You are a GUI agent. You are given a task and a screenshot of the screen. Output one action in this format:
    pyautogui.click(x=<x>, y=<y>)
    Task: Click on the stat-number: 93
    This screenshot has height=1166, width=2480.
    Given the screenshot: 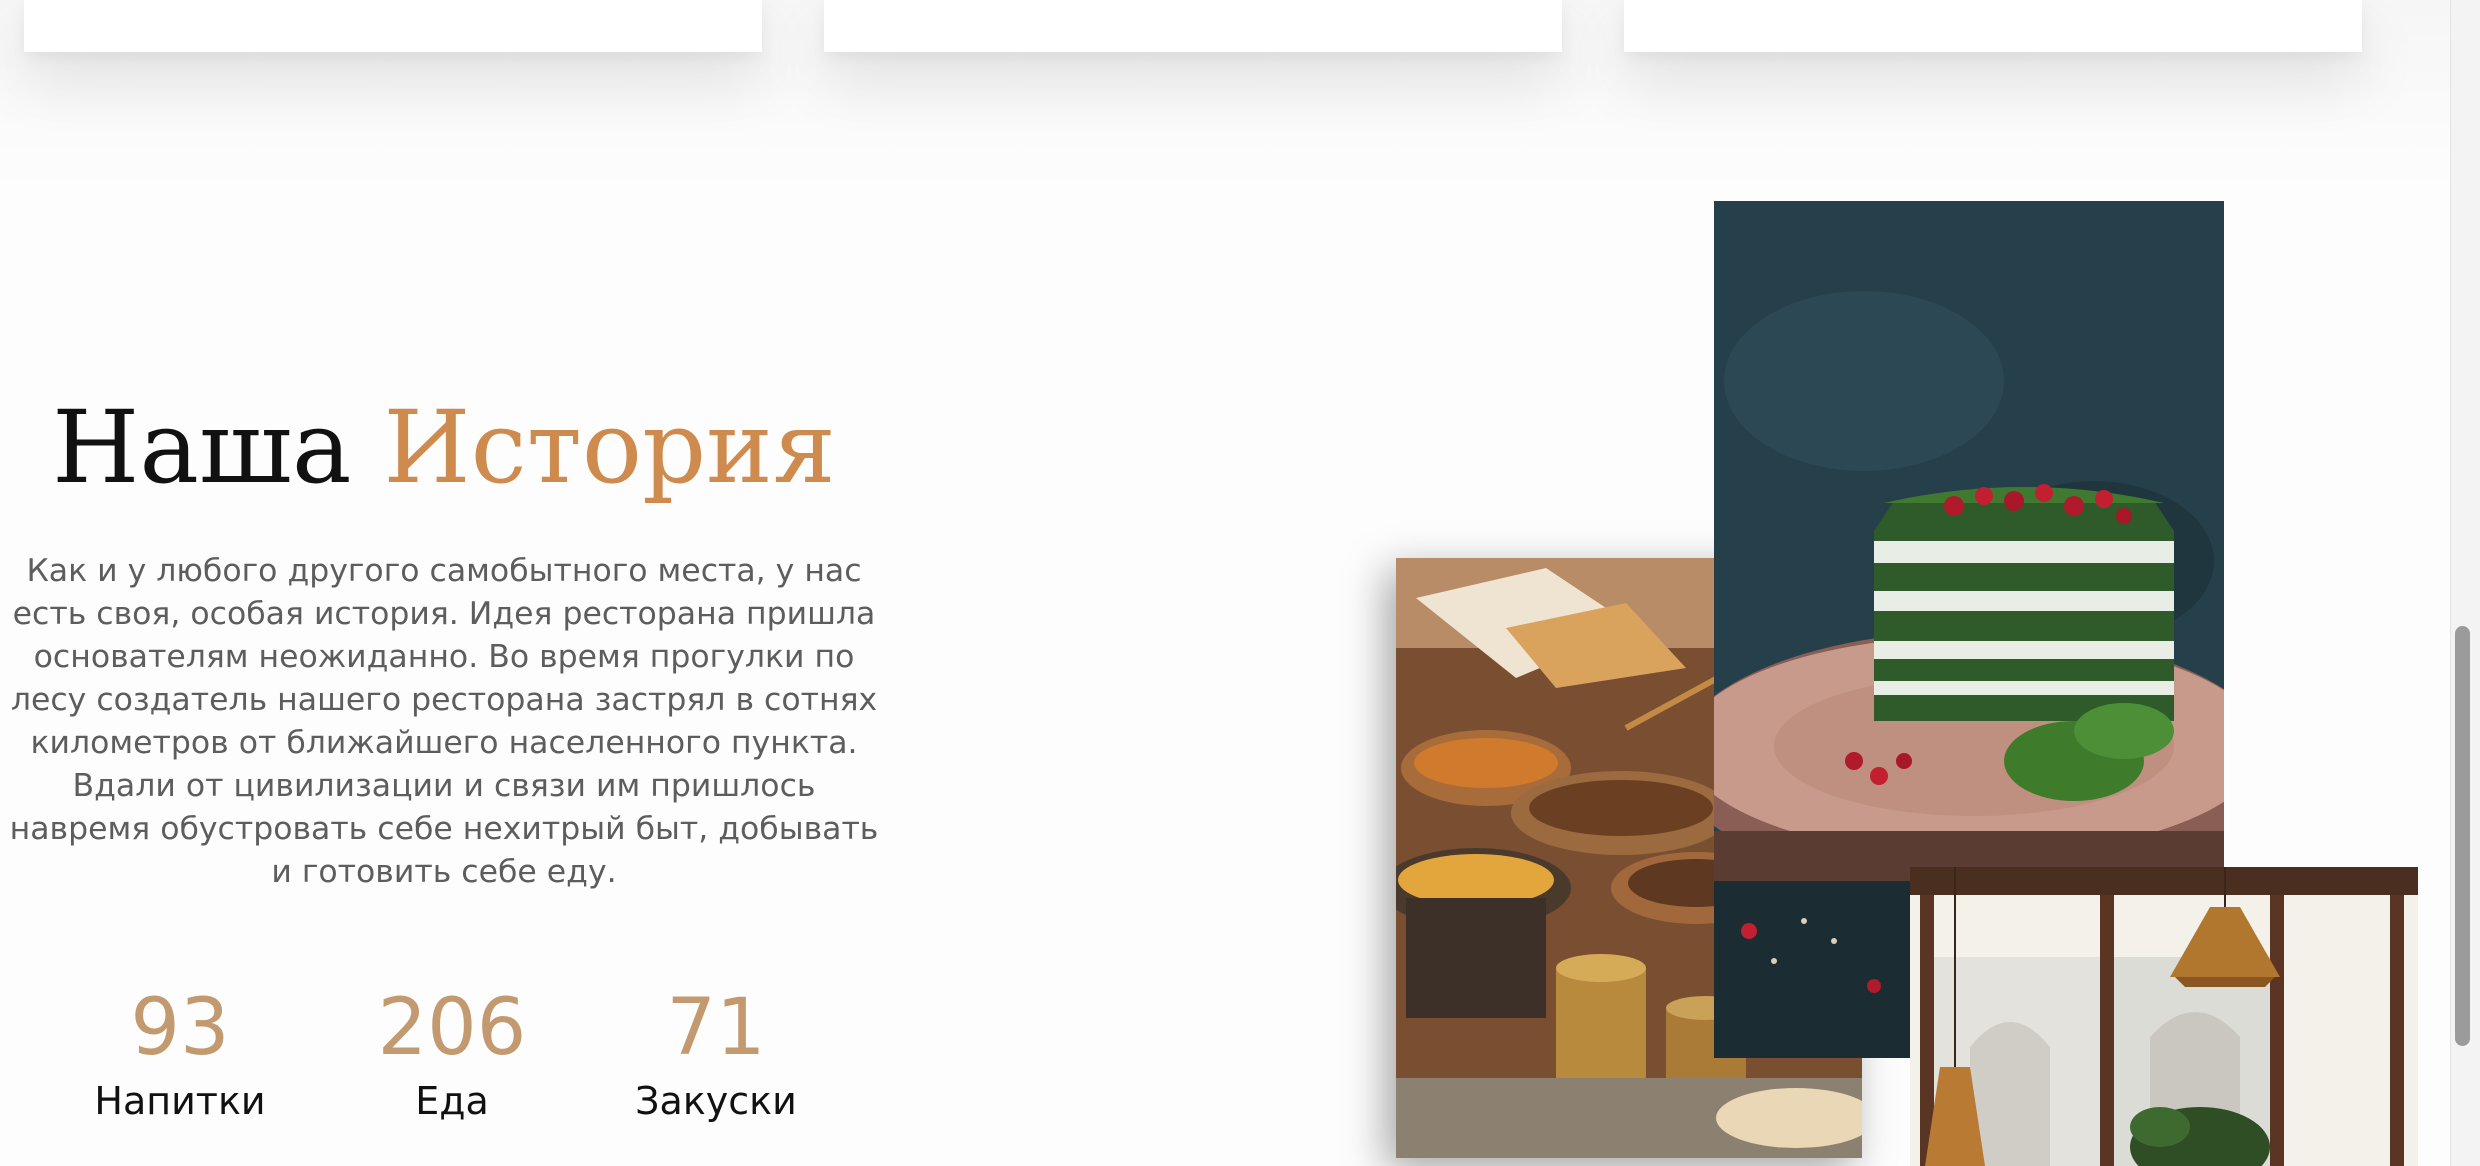 What is the action you would take?
    pyautogui.click(x=180, y=1028)
    